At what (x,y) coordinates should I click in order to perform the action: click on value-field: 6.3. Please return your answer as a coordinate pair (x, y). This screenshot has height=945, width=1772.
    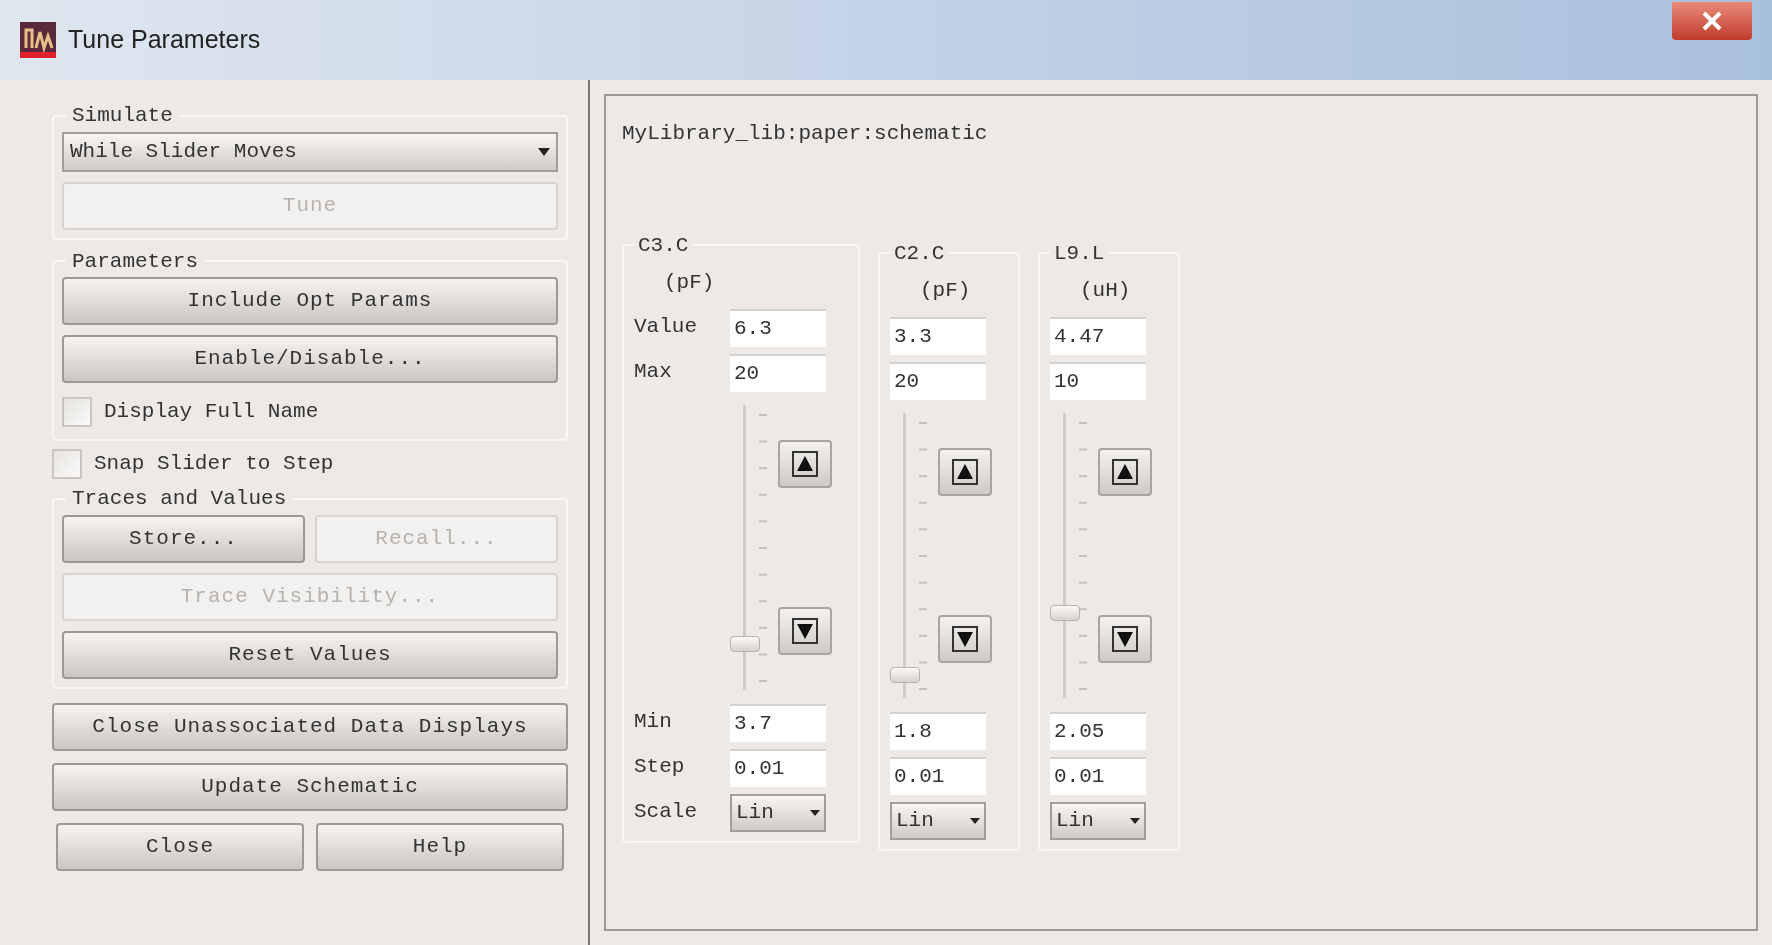
    Looking at the image, I should click on (778, 327).